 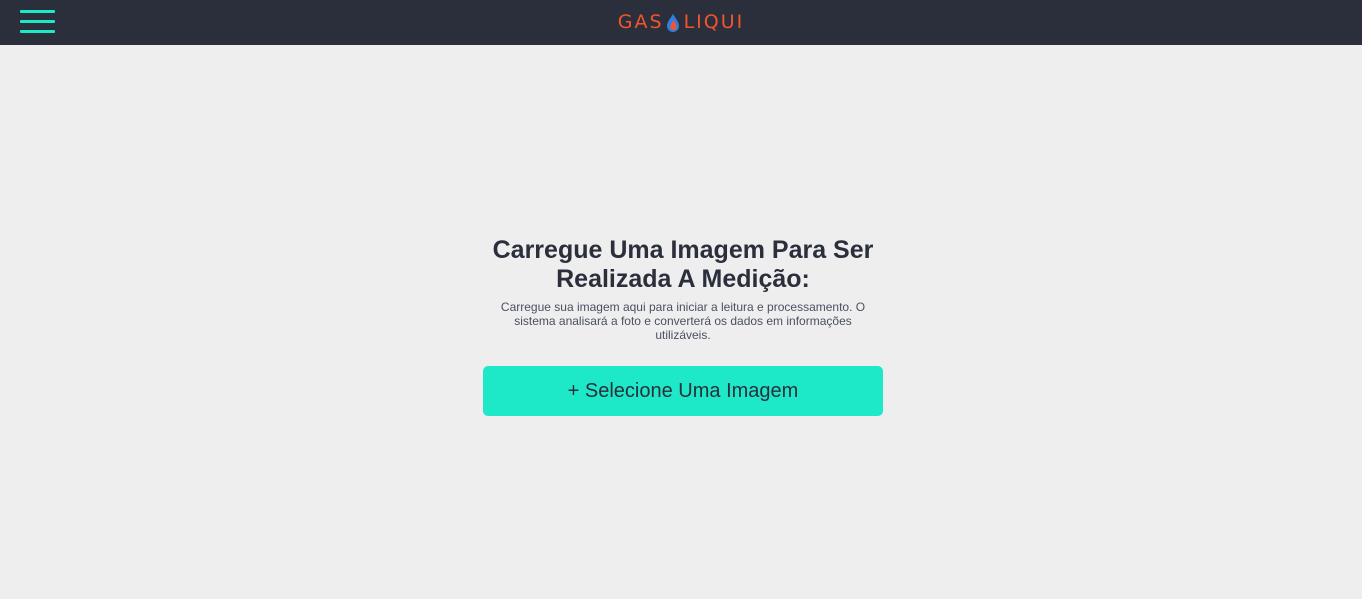 I want to click on hamburger-menu-icon, so click(x=38, y=22).